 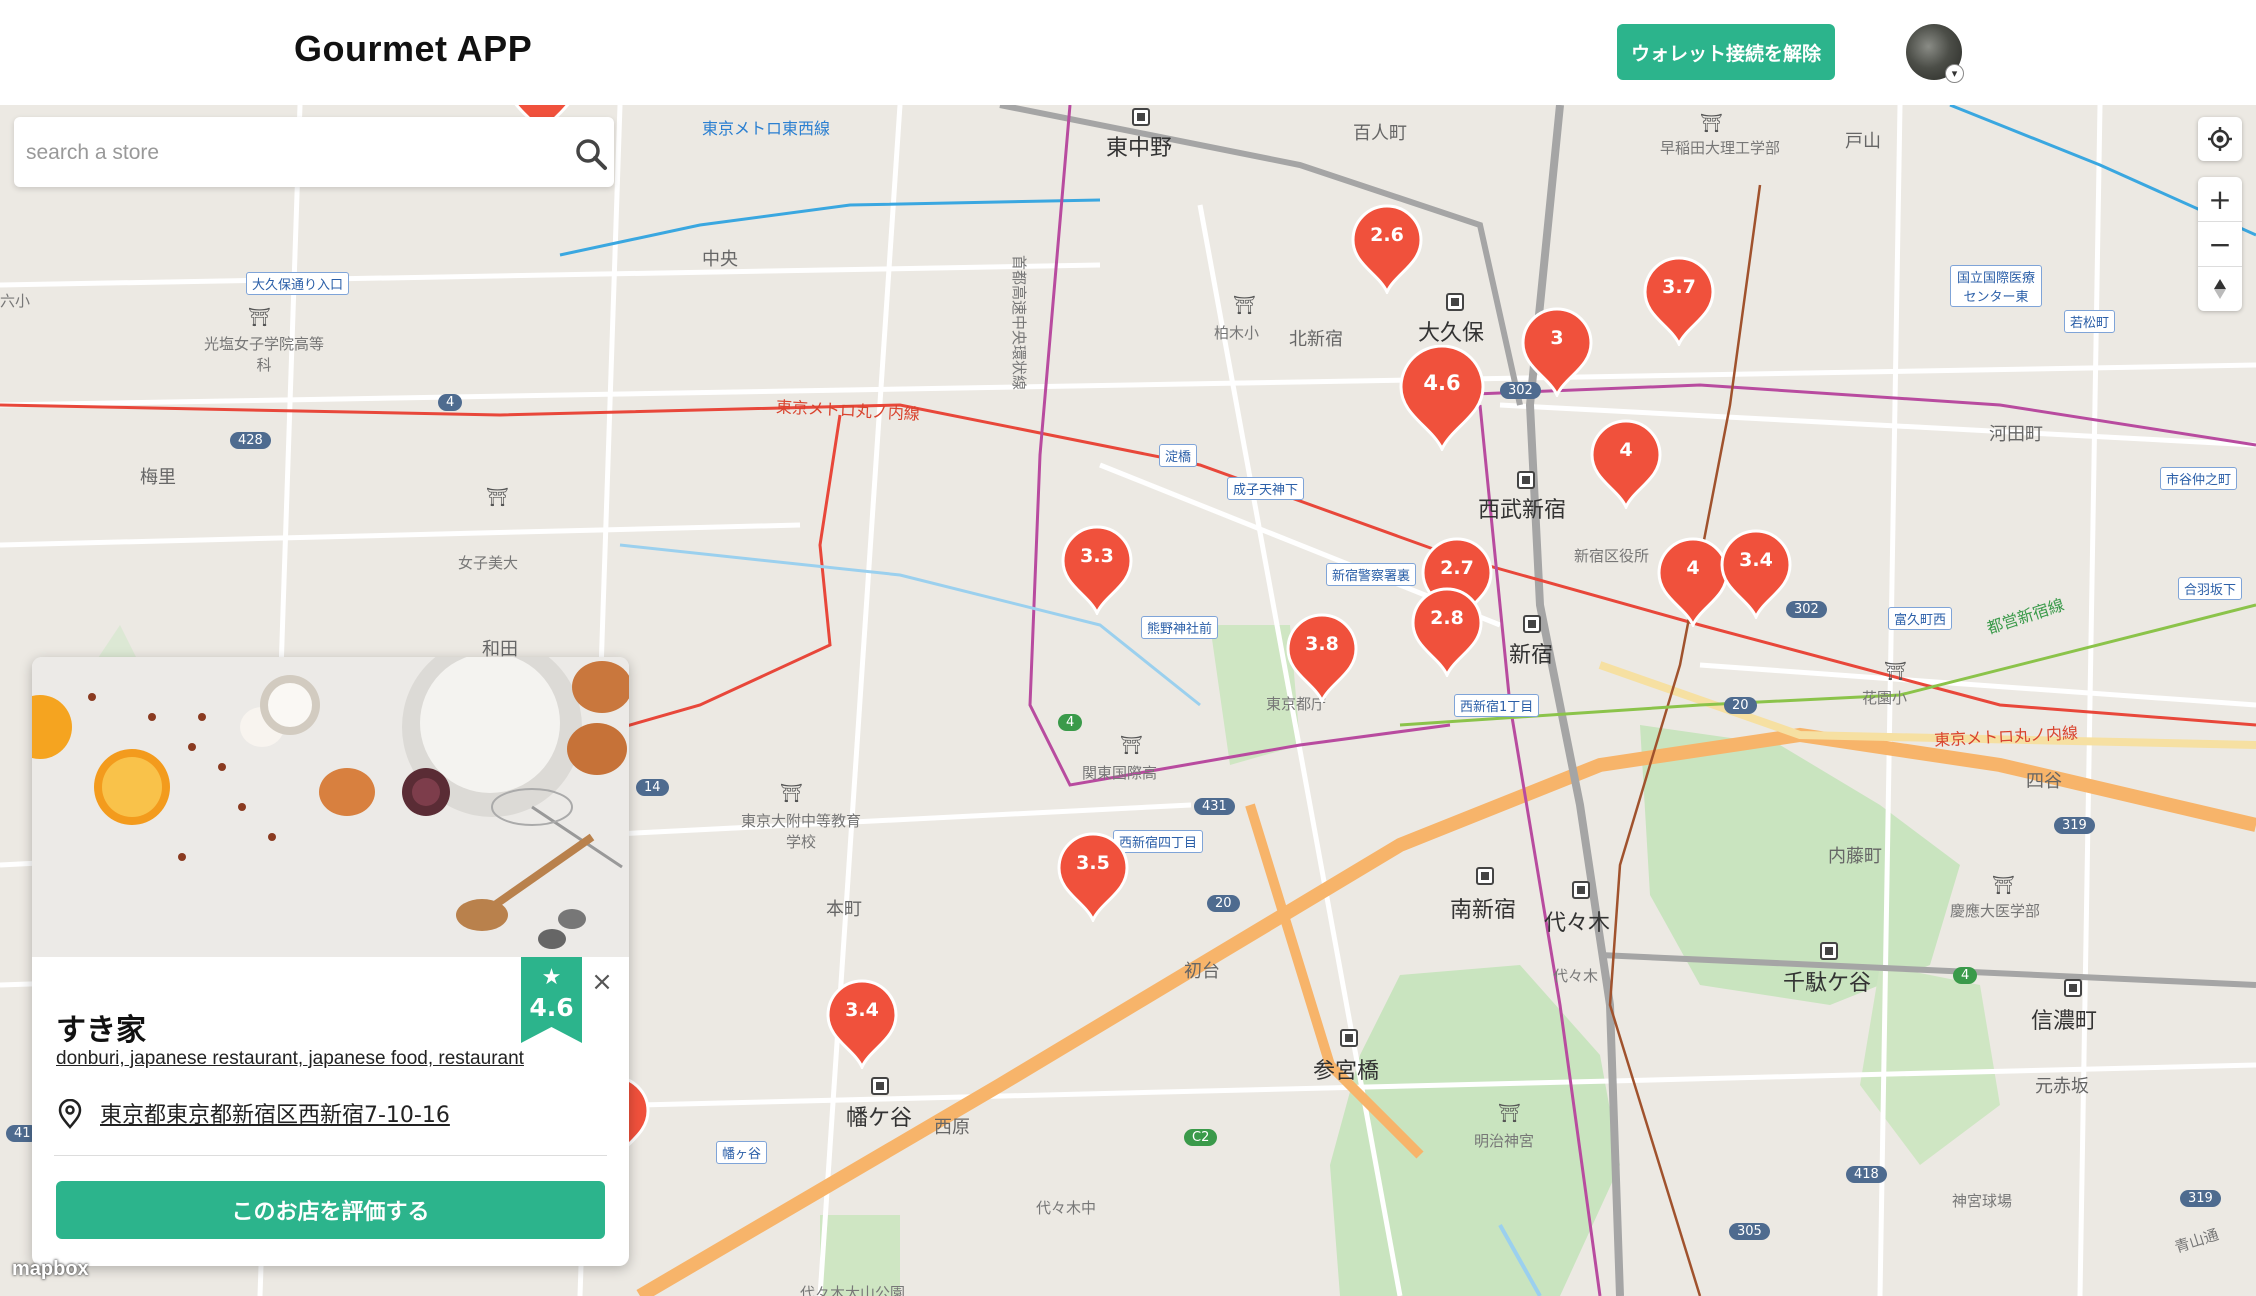 I want to click on road-sign: 熊野神社前, so click(x=1180, y=627).